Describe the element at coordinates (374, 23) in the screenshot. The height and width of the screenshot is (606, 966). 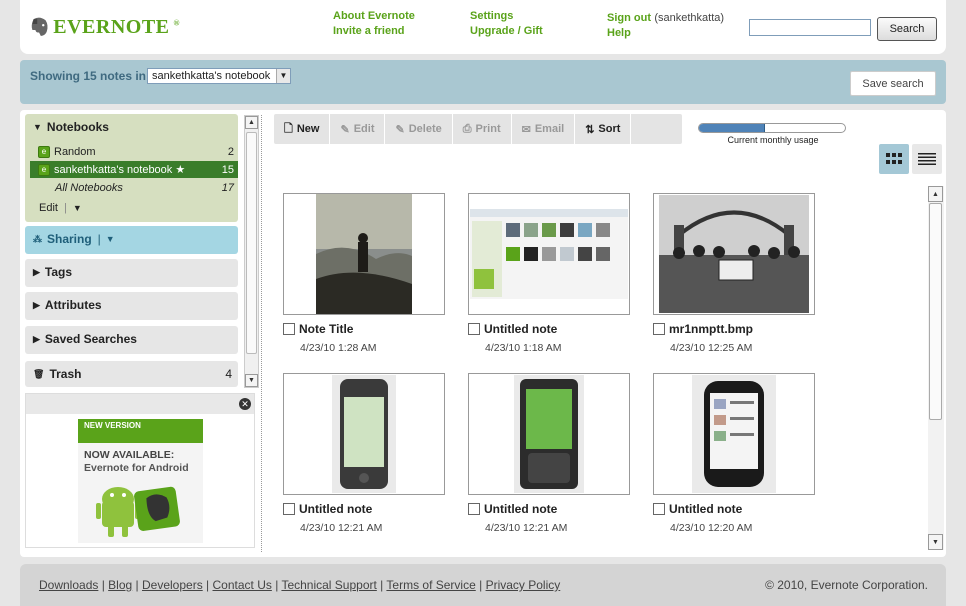
I see `header-links-col1: About Evernote Invite a friend` at that location.